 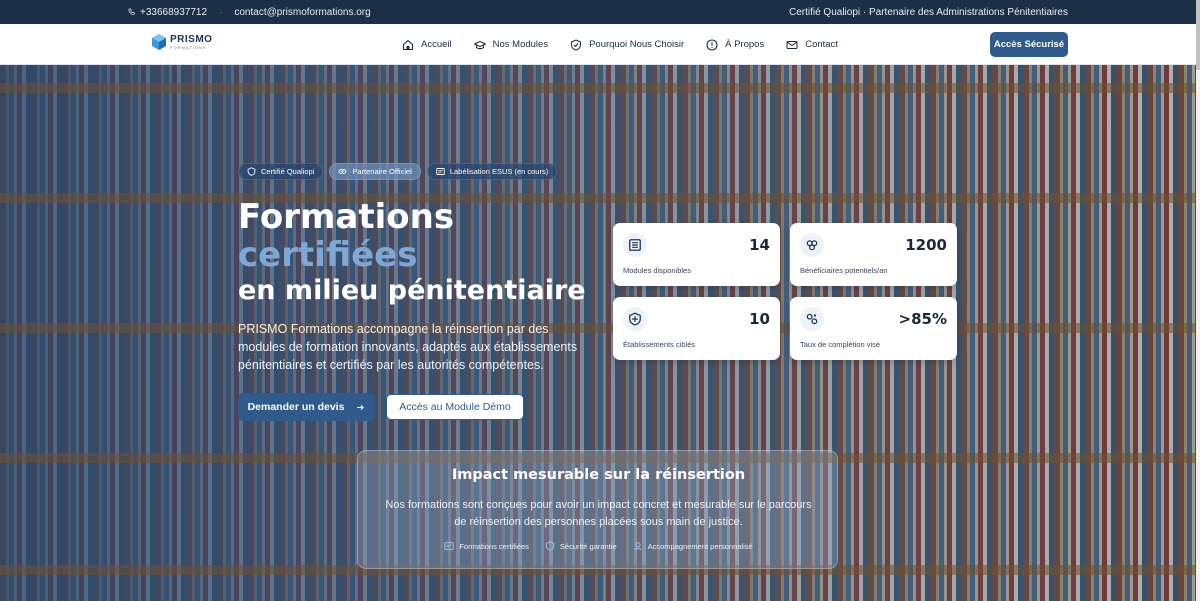 I want to click on stat-value: 1200, so click(x=926, y=245).